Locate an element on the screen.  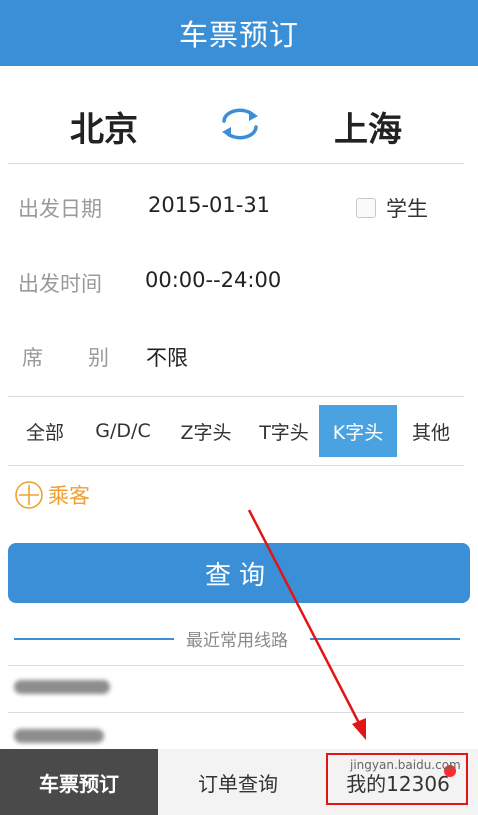
departure-time-value: 00:00--24:00 is located at coordinates (213, 280).